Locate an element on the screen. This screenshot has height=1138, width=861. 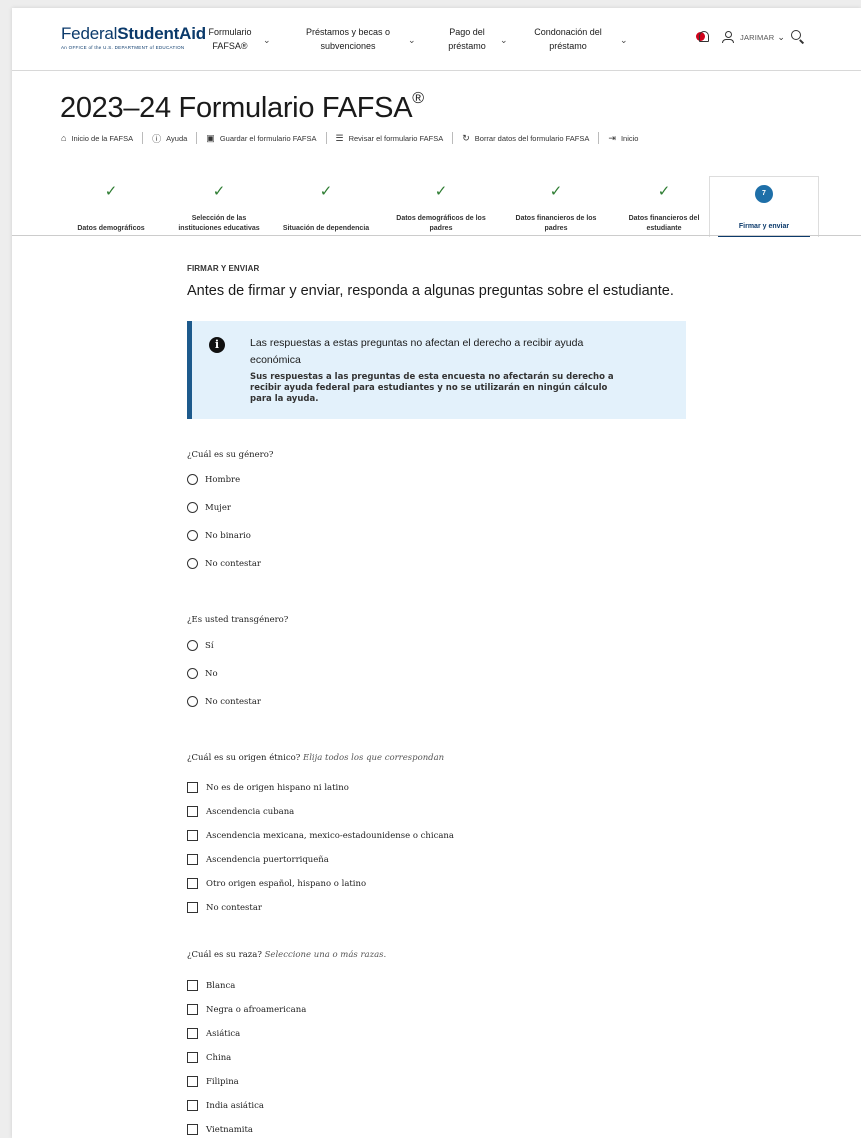
option-label: India asiática is located at coordinates (235, 1105).